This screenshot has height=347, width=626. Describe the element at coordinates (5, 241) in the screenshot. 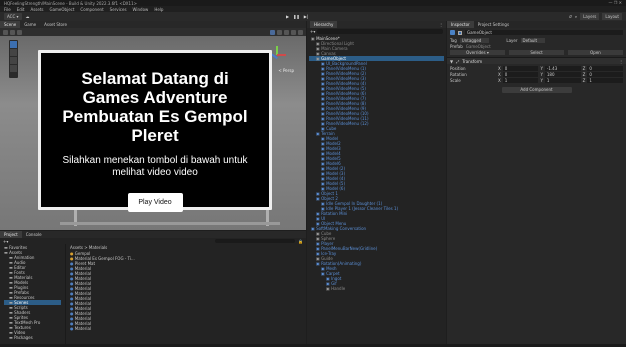

I see `create-icon: +▾` at that location.